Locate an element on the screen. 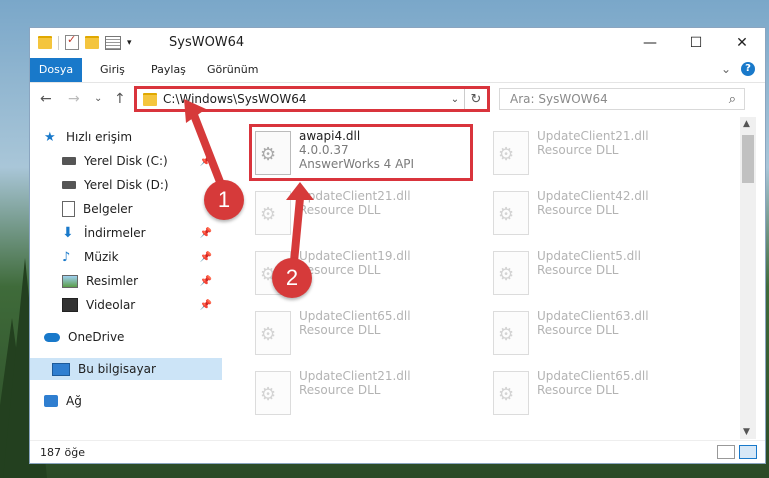 Image resolution: width=769 pixels, height=478 pixels. expand-ribbon-icon: ⌄ is located at coordinates (726, 69).